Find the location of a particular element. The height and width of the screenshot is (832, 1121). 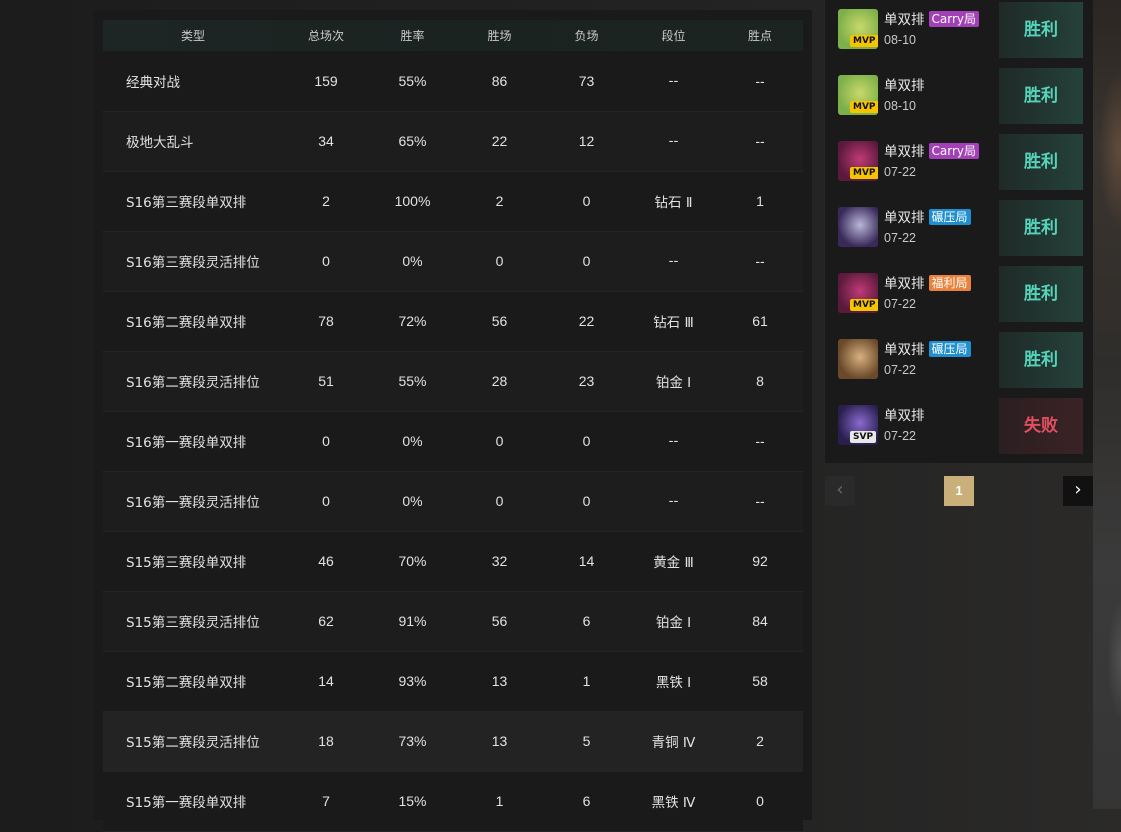

chevron-right-icon: › is located at coordinates (1078, 489).